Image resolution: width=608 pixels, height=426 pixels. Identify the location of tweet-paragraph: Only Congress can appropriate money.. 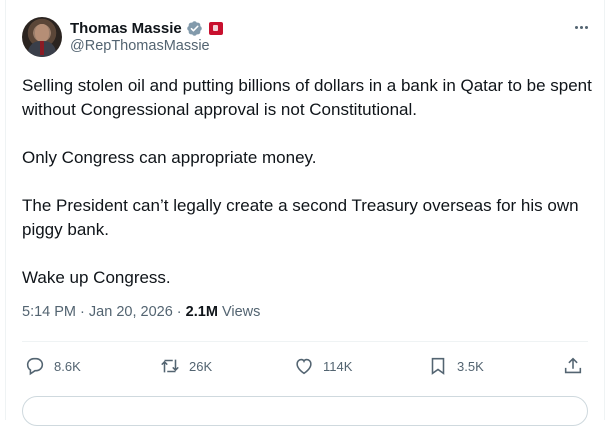
(169, 157).